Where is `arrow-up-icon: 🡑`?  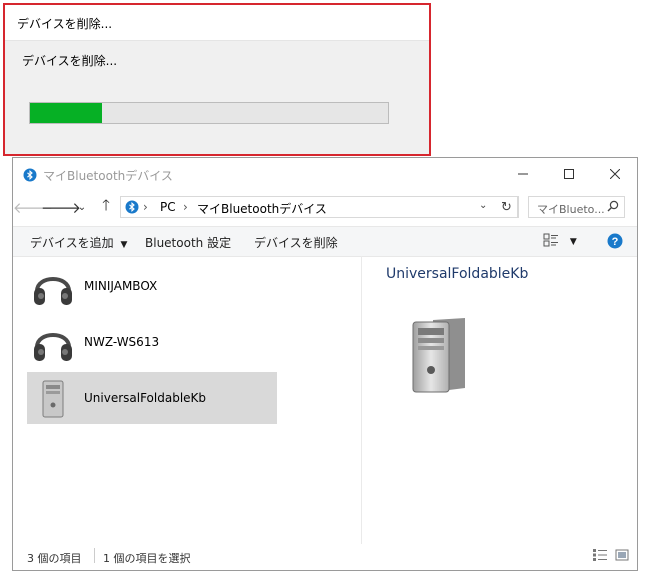
arrow-up-icon: 🡑 is located at coordinates (106, 204).